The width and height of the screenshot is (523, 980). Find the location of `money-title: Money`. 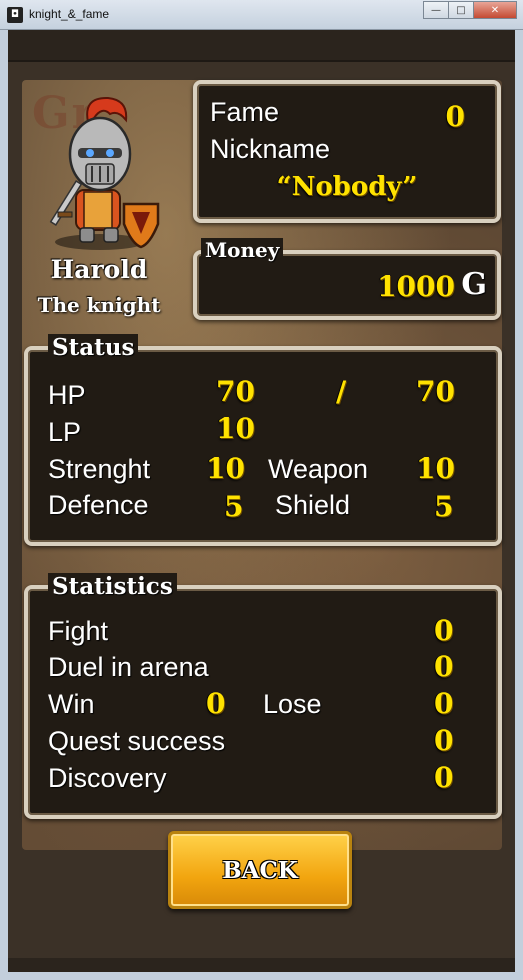

money-title: Money is located at coordinates (242, 250).